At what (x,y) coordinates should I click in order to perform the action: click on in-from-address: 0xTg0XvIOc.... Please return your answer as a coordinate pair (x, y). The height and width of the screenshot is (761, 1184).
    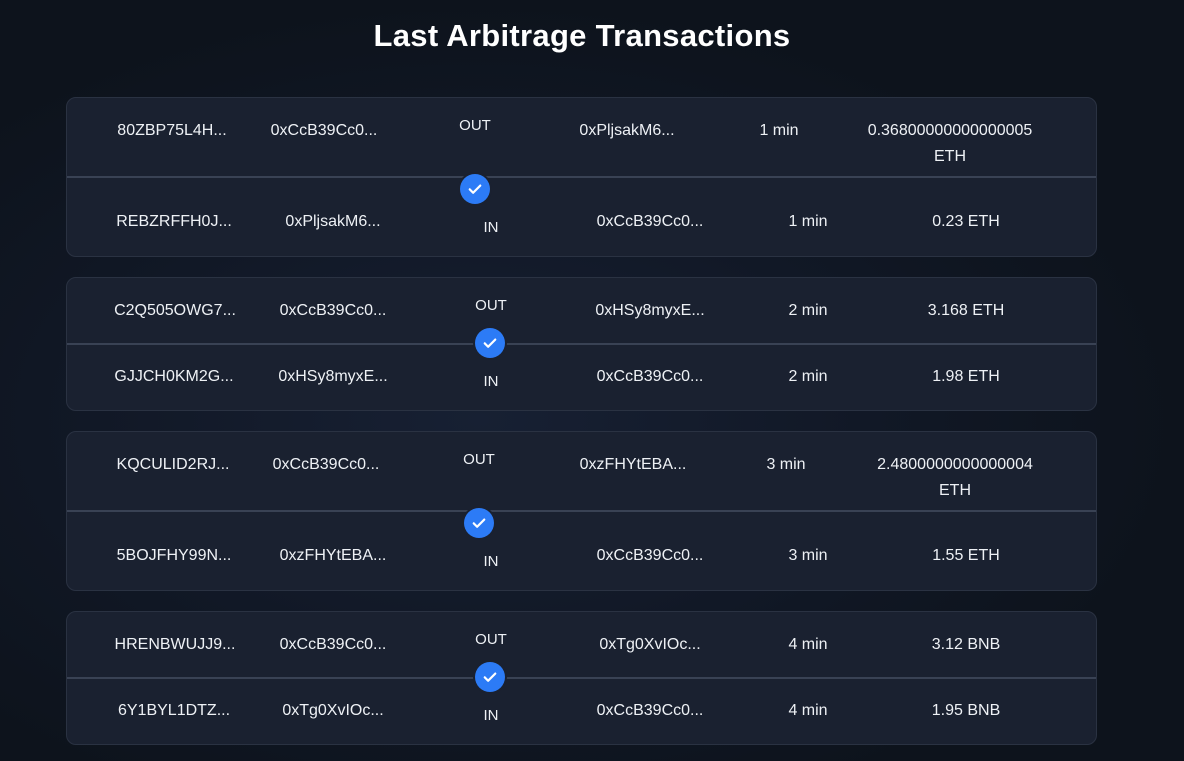
    Looking at the image, I should click on (332, 711).